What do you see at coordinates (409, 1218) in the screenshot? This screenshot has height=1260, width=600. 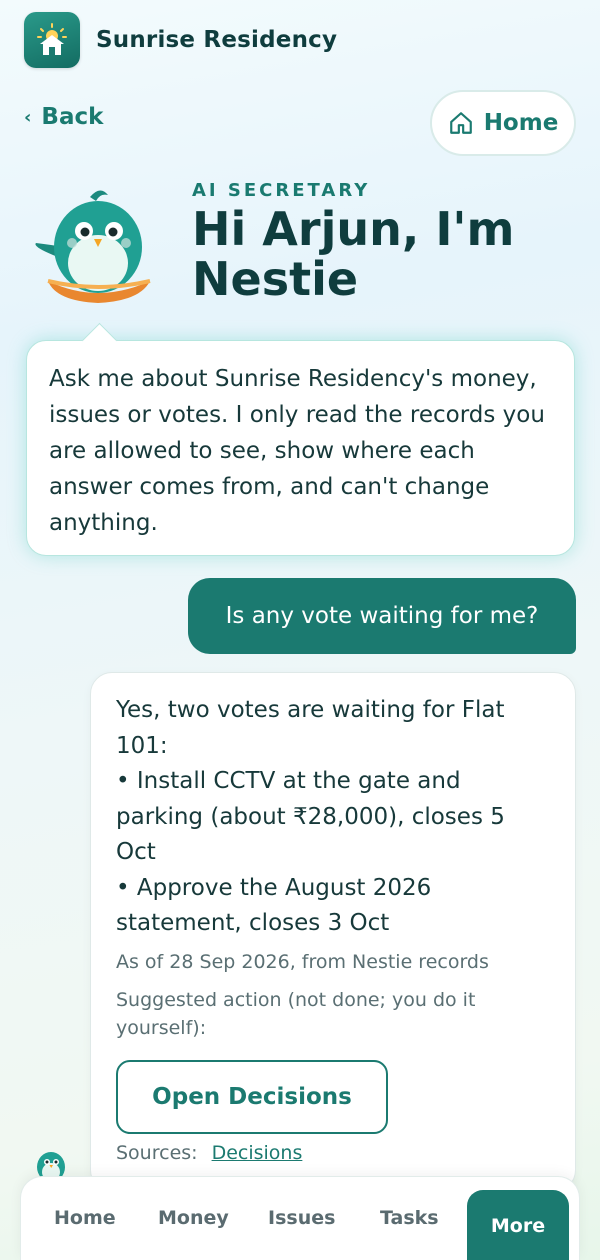 I see `nav-tab-tasks: Tasks` at bounding box center [409, 1218].